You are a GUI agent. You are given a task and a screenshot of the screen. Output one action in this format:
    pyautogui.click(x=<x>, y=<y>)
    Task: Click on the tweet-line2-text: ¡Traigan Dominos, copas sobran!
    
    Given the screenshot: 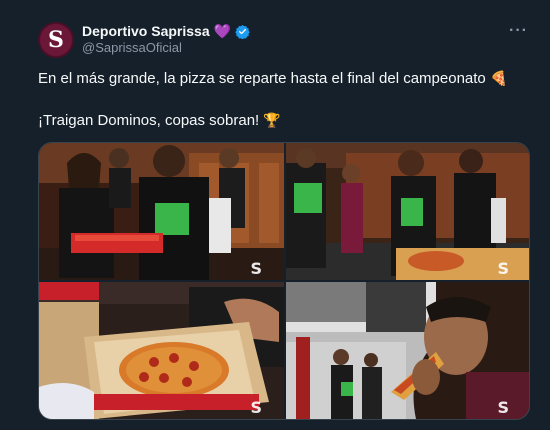 What is the action you would take?
    pyautogui.click(x=149, y=120)
    